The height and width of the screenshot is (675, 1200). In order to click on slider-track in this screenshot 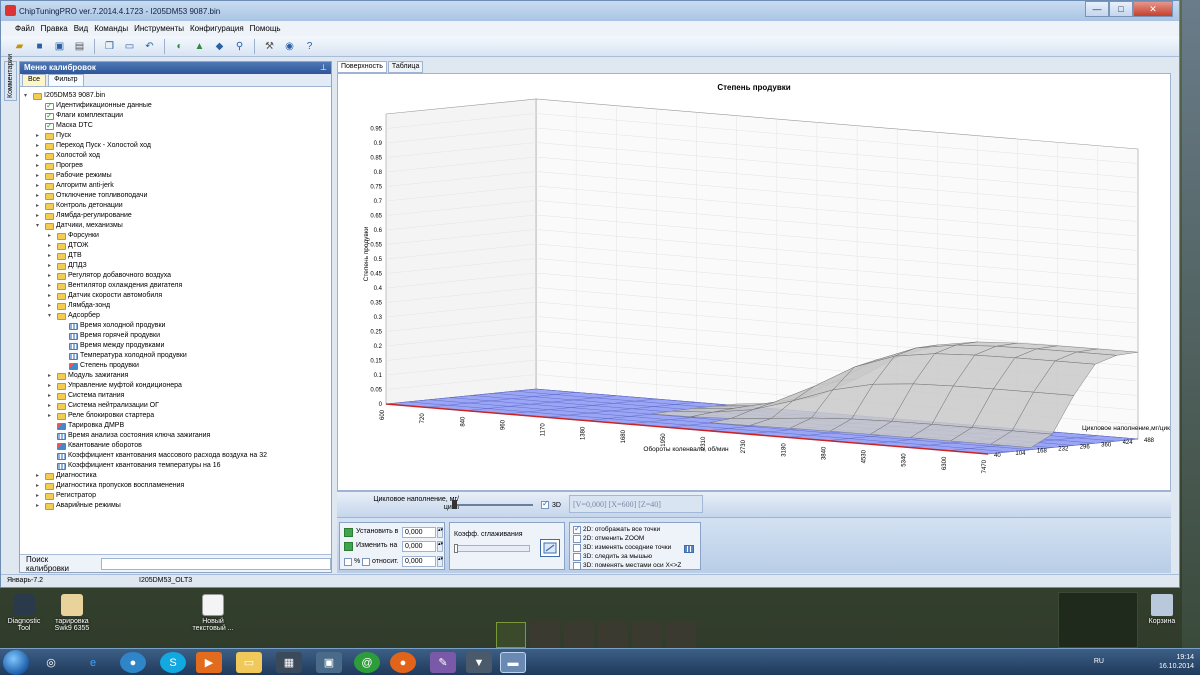, I will do `click(493, 505)`.